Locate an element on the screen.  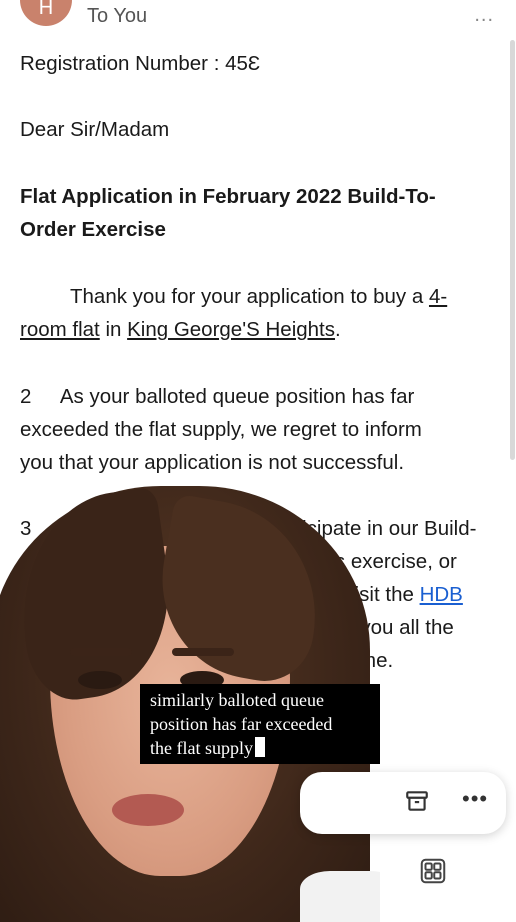
subject-line-2: Order Exercise is located at coordinates (93, 229).